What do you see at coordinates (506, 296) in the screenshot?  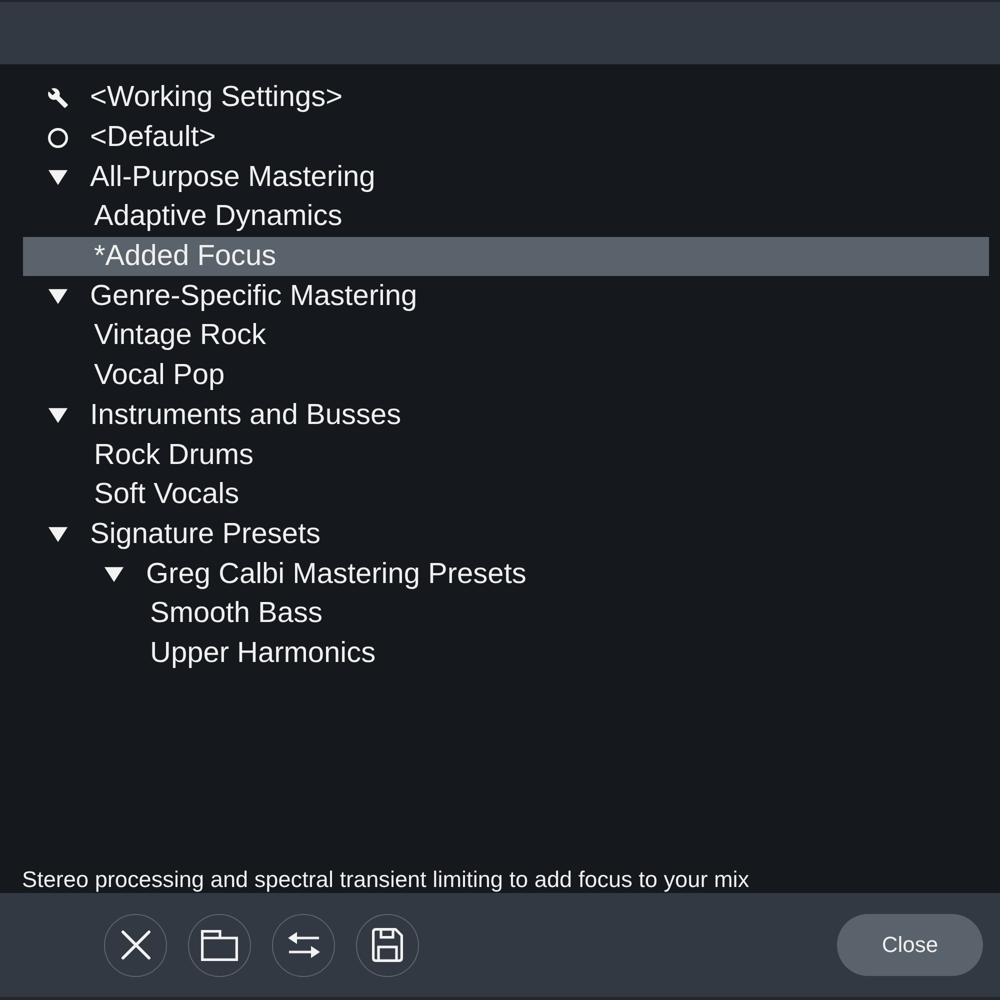 I see `folder-item: Genre-Specific Mastering` at bounding box center [506, 296].